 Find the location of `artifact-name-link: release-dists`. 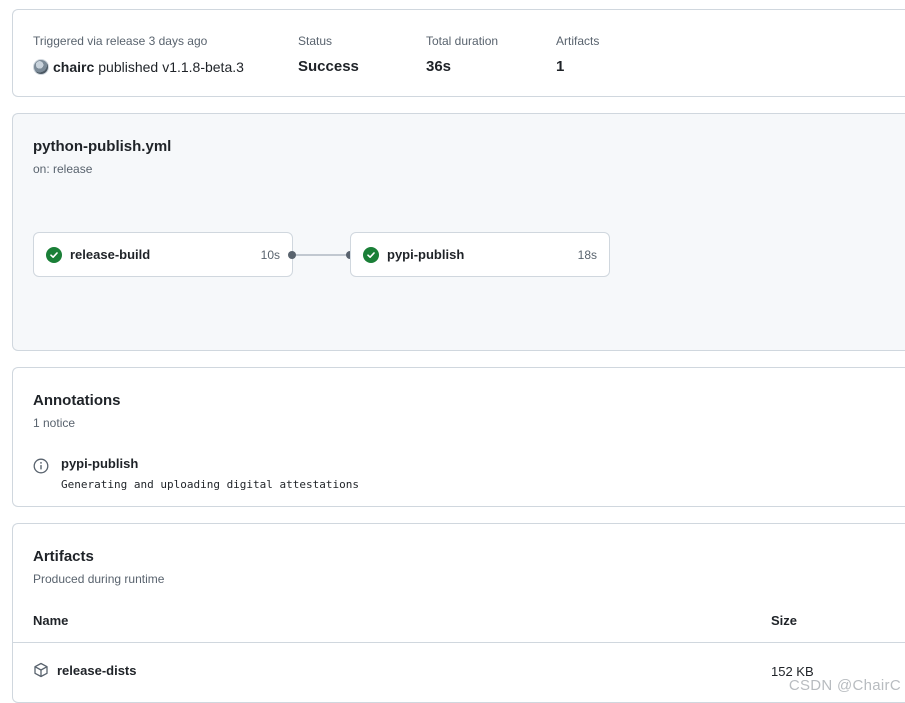

artifact-name-link: release-dists is located at coordinates (97, 670).